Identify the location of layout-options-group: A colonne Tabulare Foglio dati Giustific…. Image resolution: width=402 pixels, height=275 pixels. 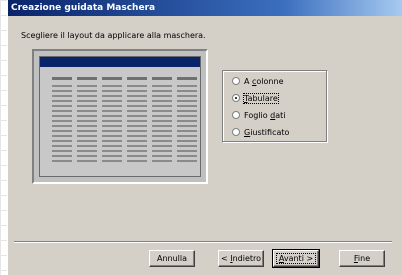
(275, 106).